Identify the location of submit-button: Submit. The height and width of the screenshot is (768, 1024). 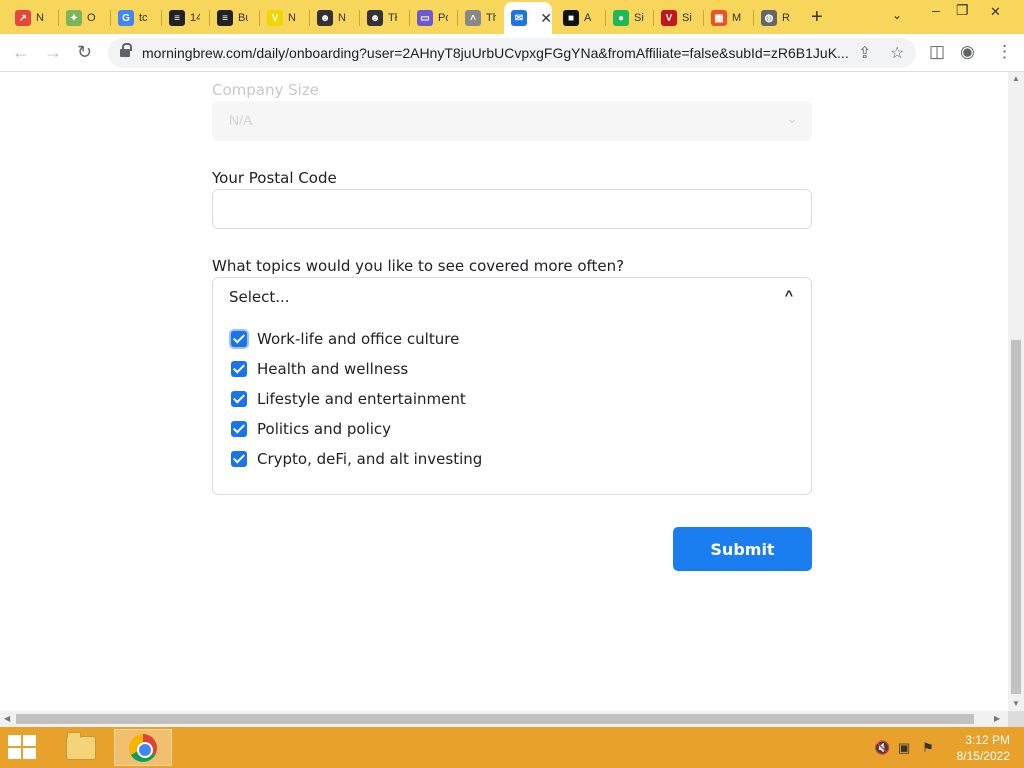
(742, 549).